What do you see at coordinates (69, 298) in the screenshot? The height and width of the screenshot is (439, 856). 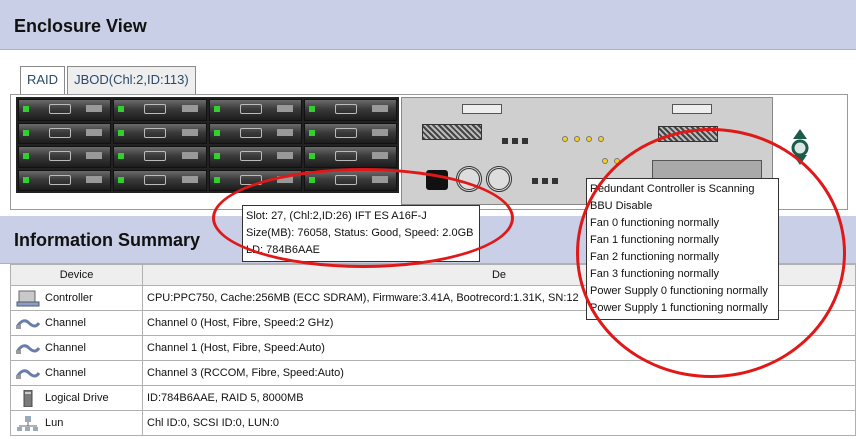 I see `device-name: Controller` at bounding box center [69, 298].